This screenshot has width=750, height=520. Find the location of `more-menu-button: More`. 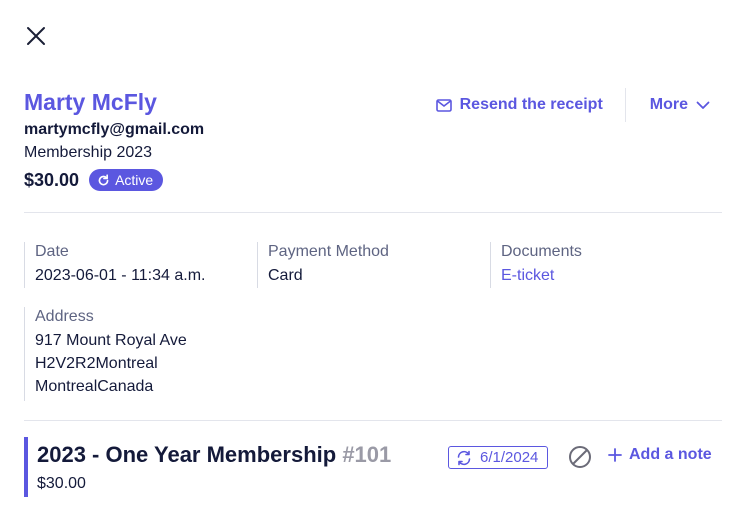

more-menu-button: More is located at coordinates (674, 105).